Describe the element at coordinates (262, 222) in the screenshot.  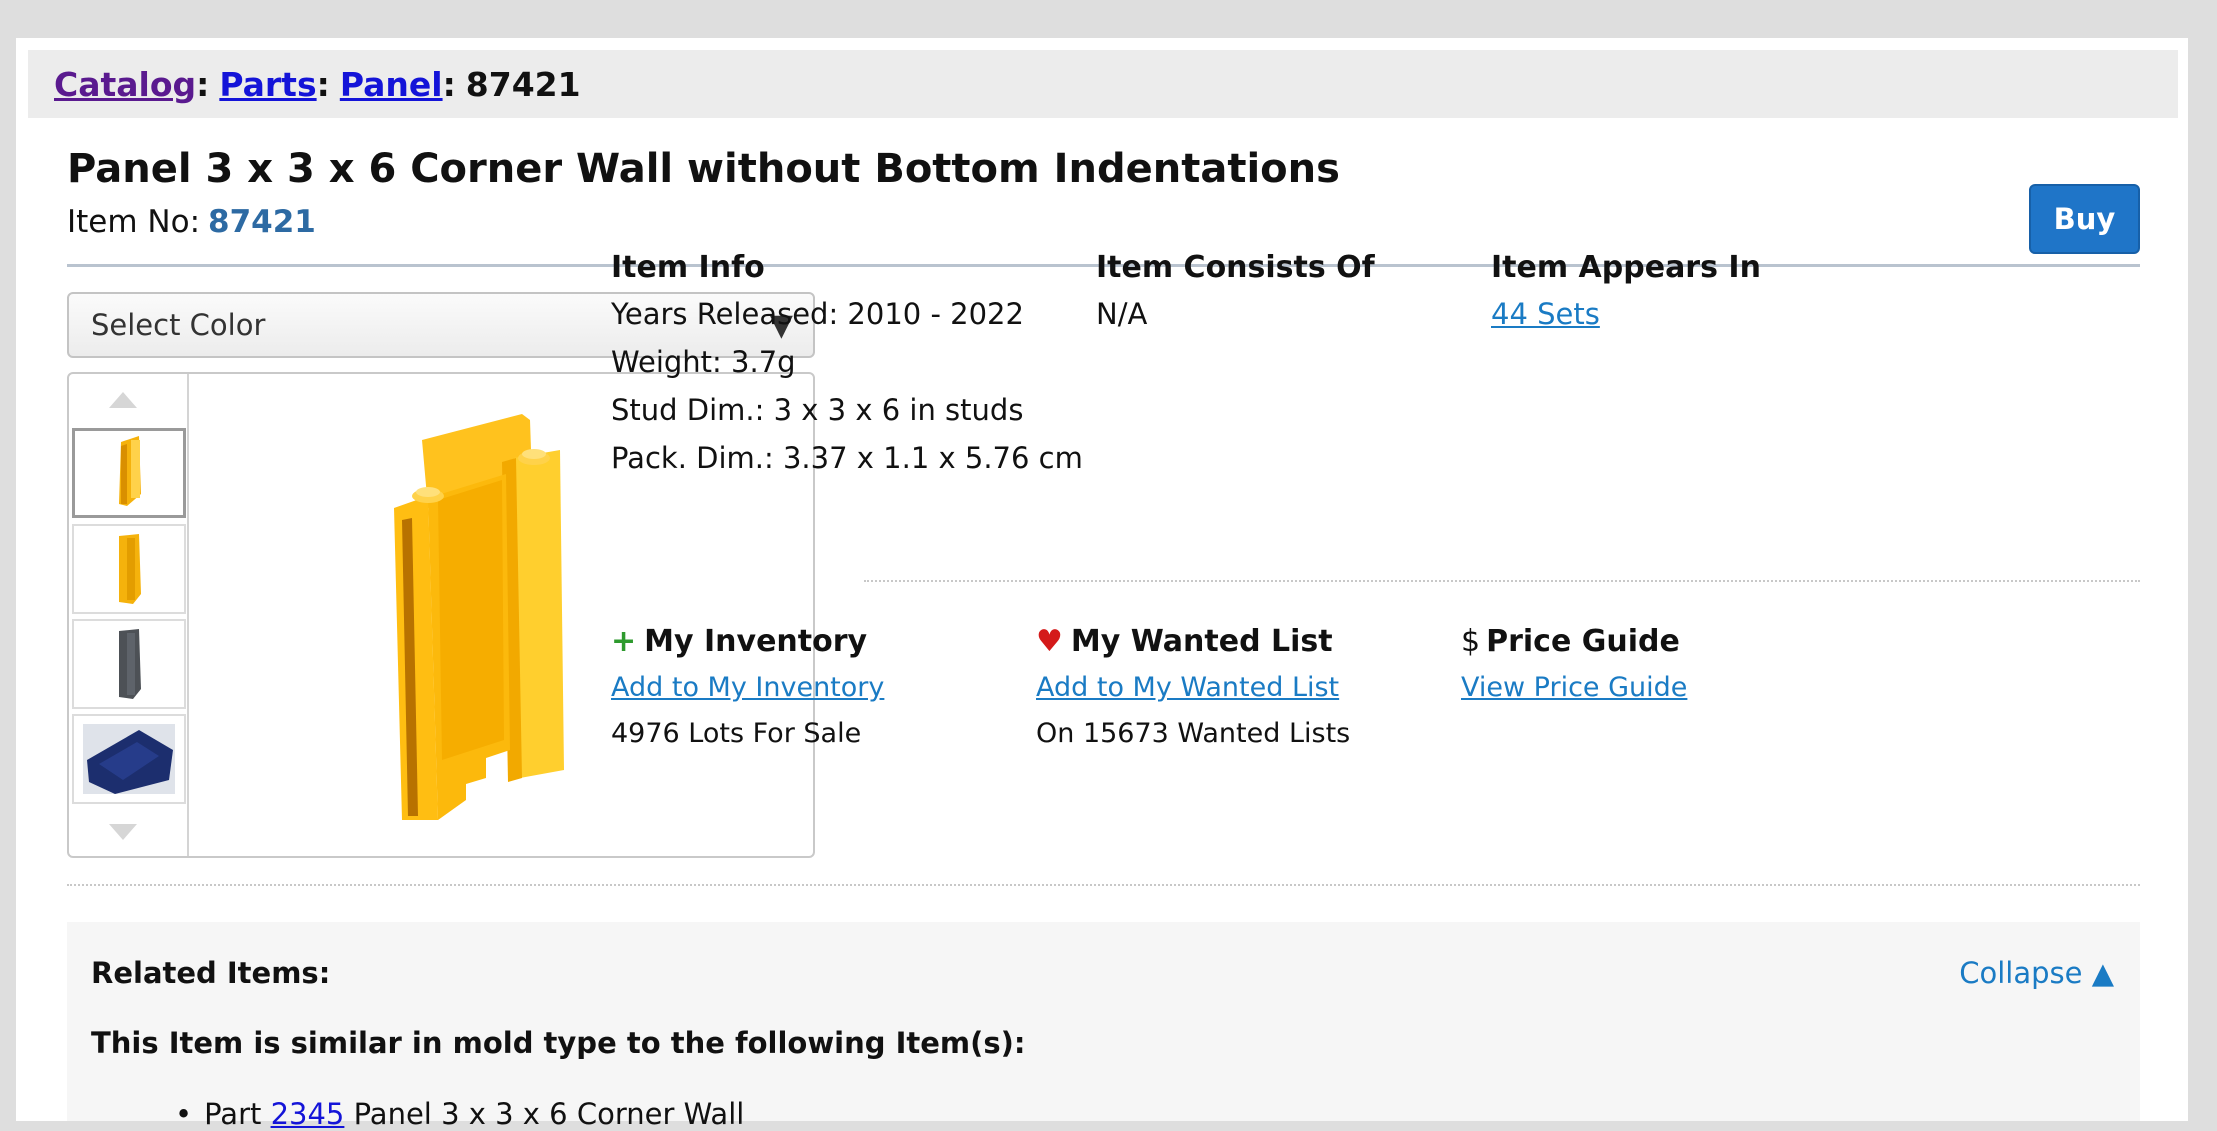
I see `item-number-value: 87421` at that location.